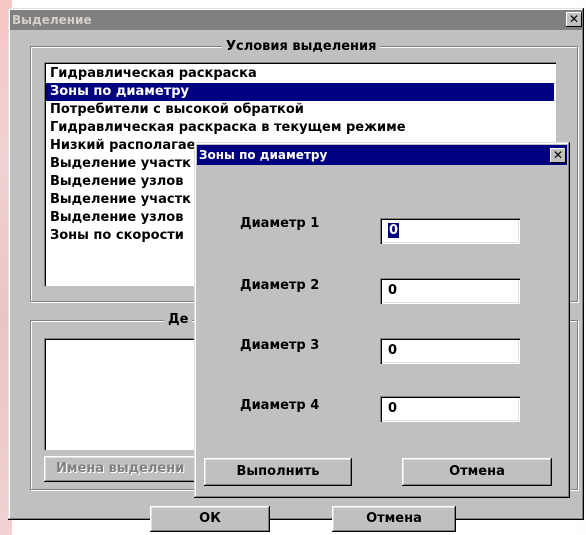  What do you see at coordinates (301, 47) in the screenshot?
I see `conditions-group-caption: Условия выделения` at bounding box center [301, 47].